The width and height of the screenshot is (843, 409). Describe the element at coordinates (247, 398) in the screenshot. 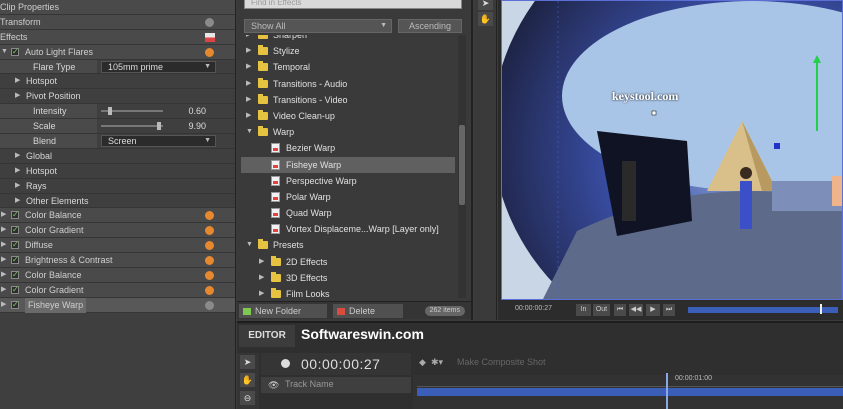

I see `link-tool-icon: ⊖` at that location.